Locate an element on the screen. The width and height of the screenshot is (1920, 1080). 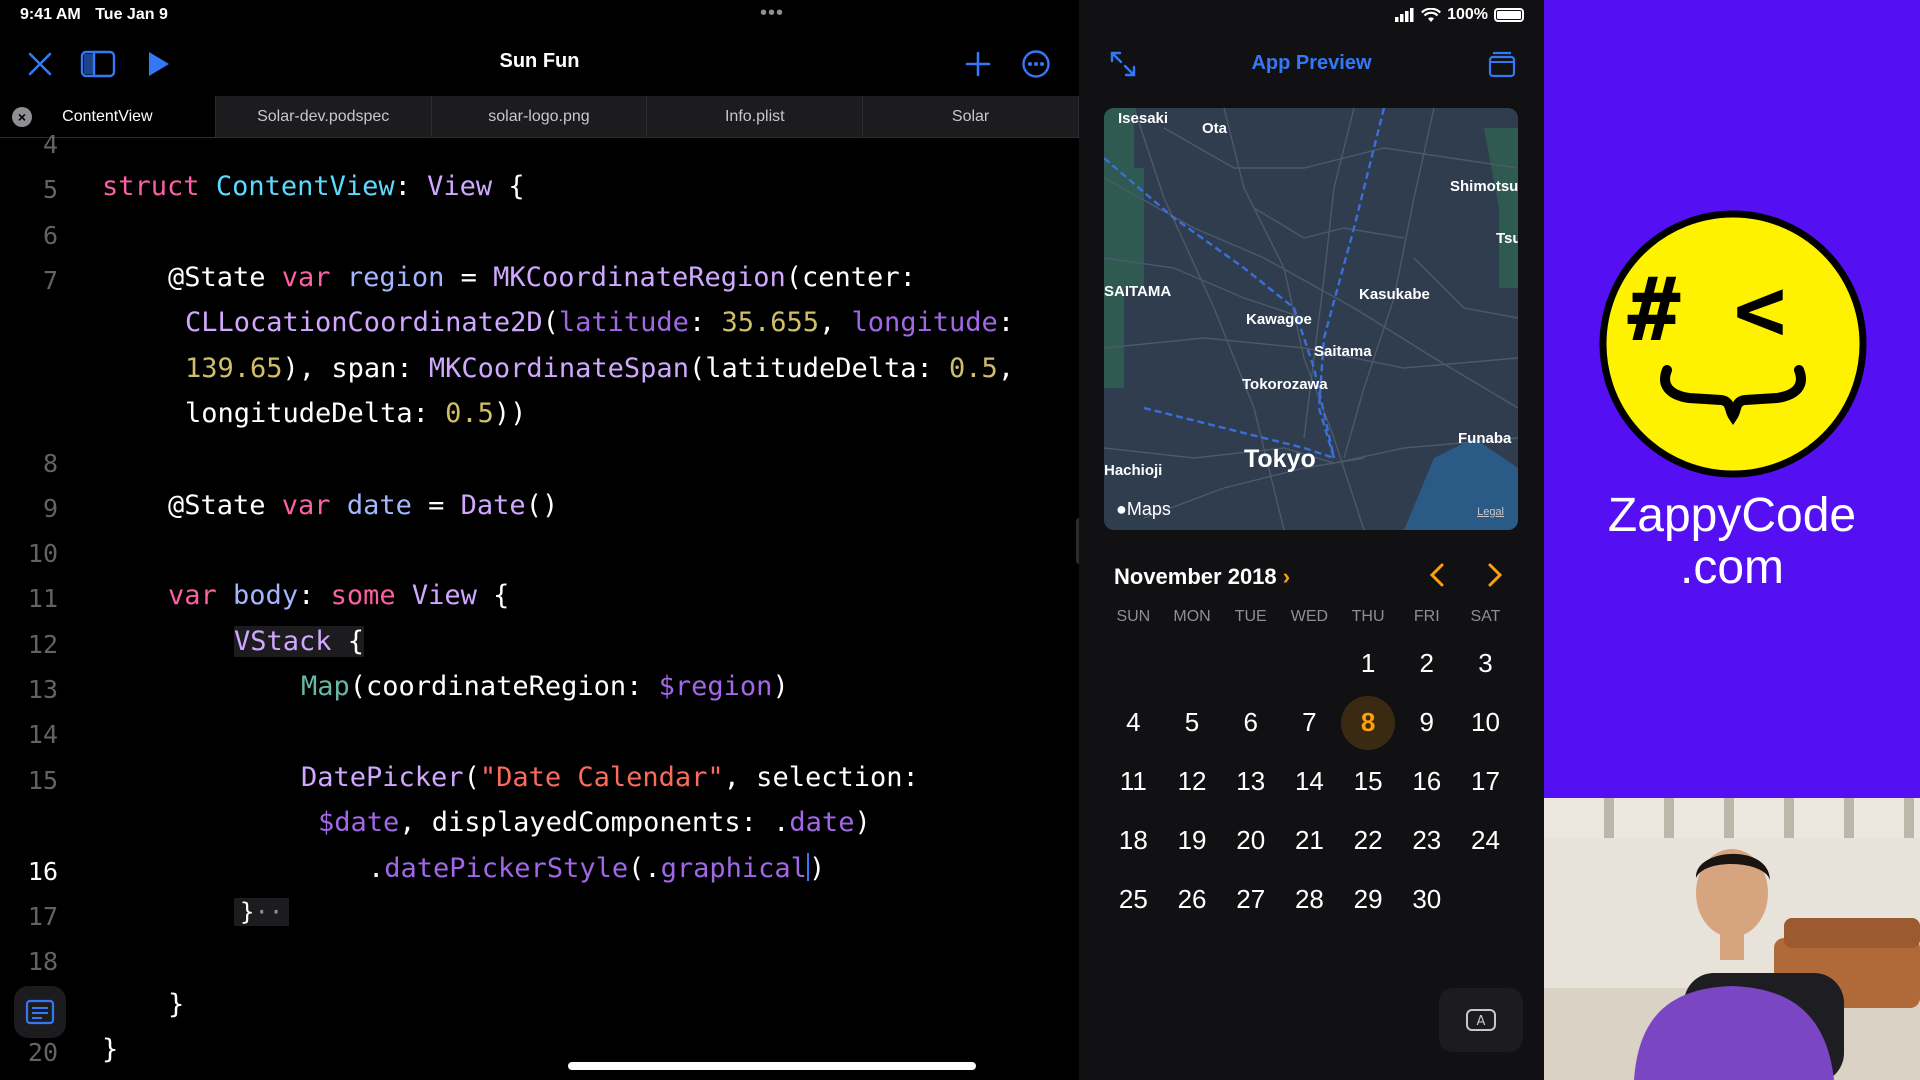
calendar-day: 27 is located at coordinates (1250, 899).